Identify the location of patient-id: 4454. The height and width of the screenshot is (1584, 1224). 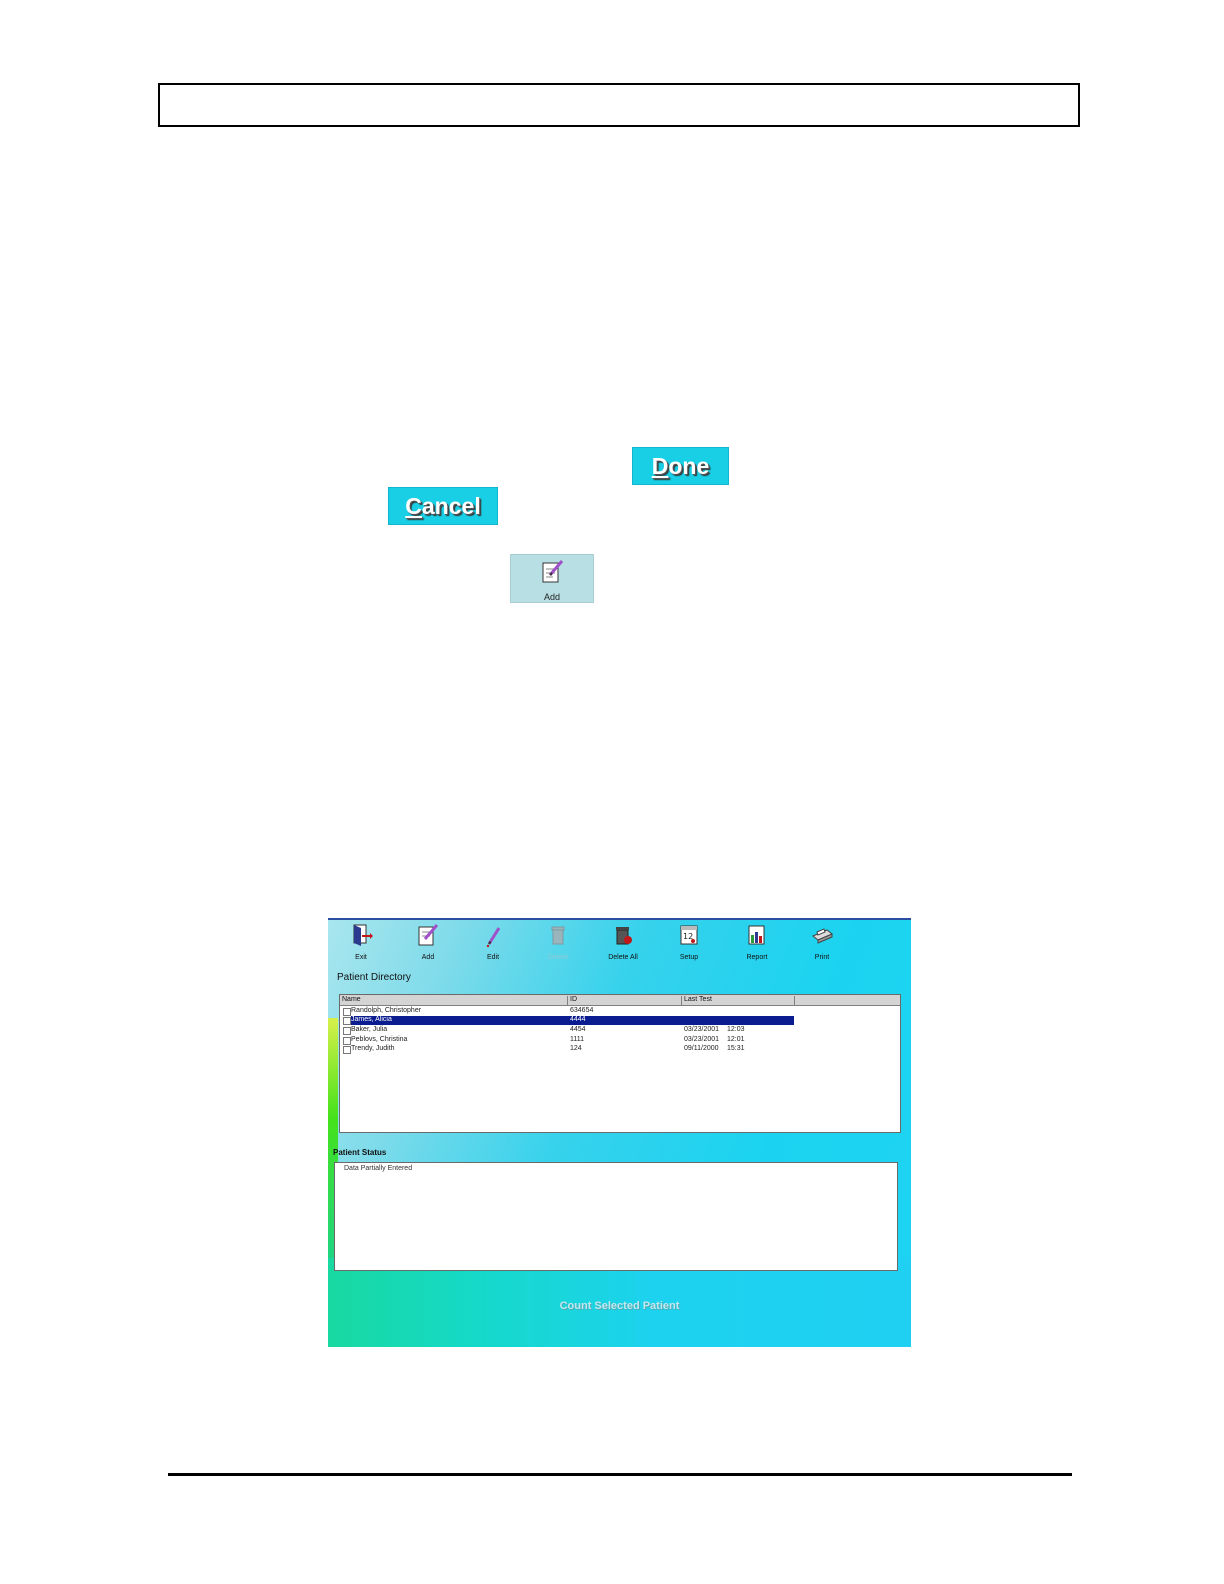
(578, 1029).